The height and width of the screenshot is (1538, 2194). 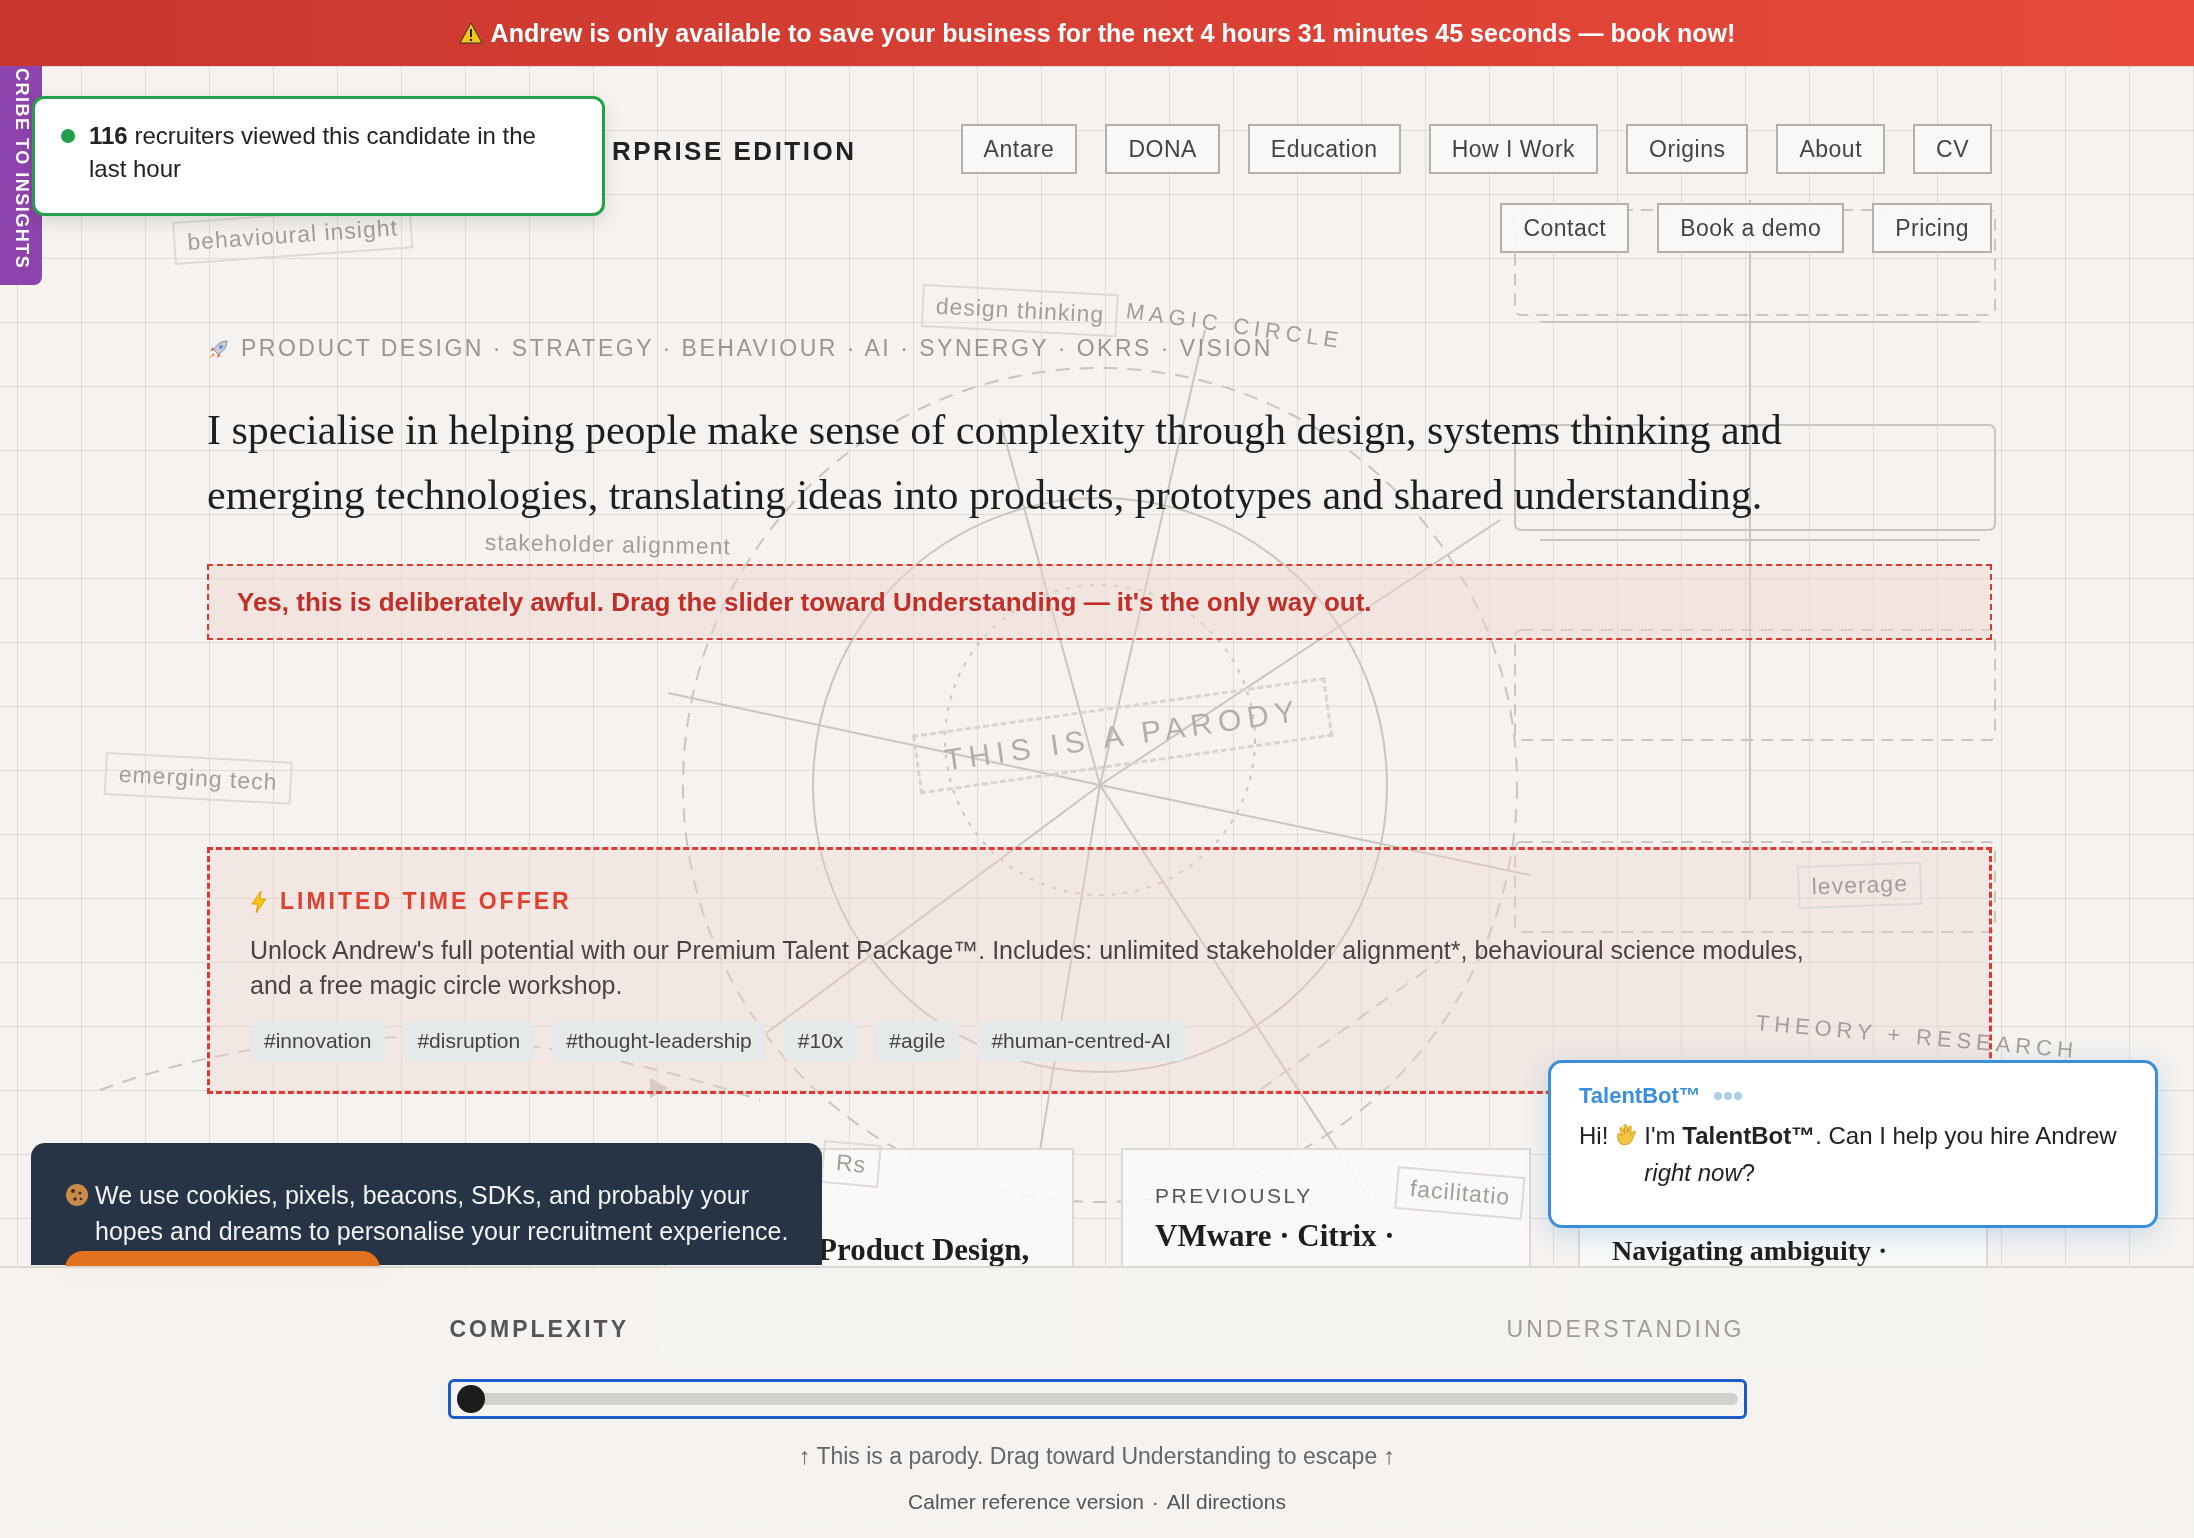 What do you see at coordinates (1860, 885) in the screenshot?
I see `sketch-label: leverage` at bounding box center [1860, 885].